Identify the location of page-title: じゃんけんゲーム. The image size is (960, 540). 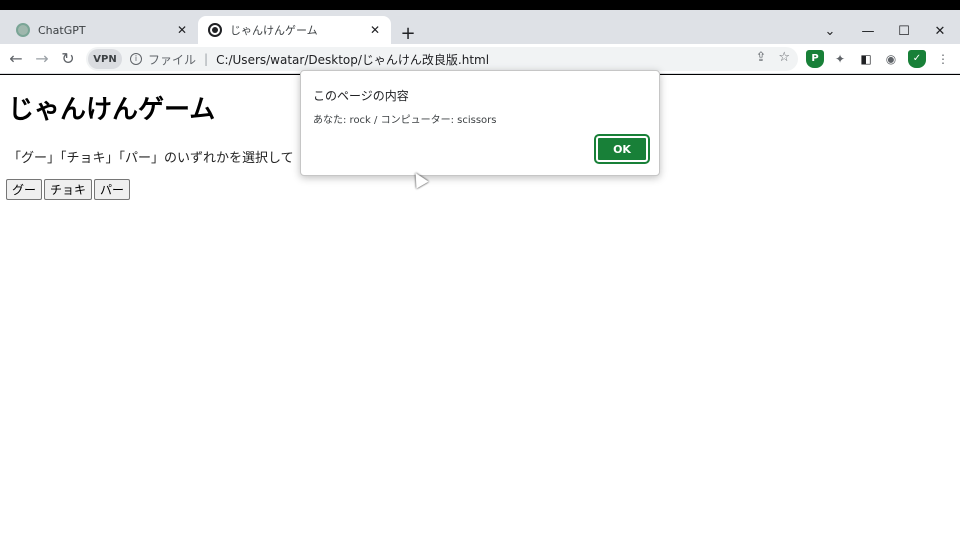
(112, 110).